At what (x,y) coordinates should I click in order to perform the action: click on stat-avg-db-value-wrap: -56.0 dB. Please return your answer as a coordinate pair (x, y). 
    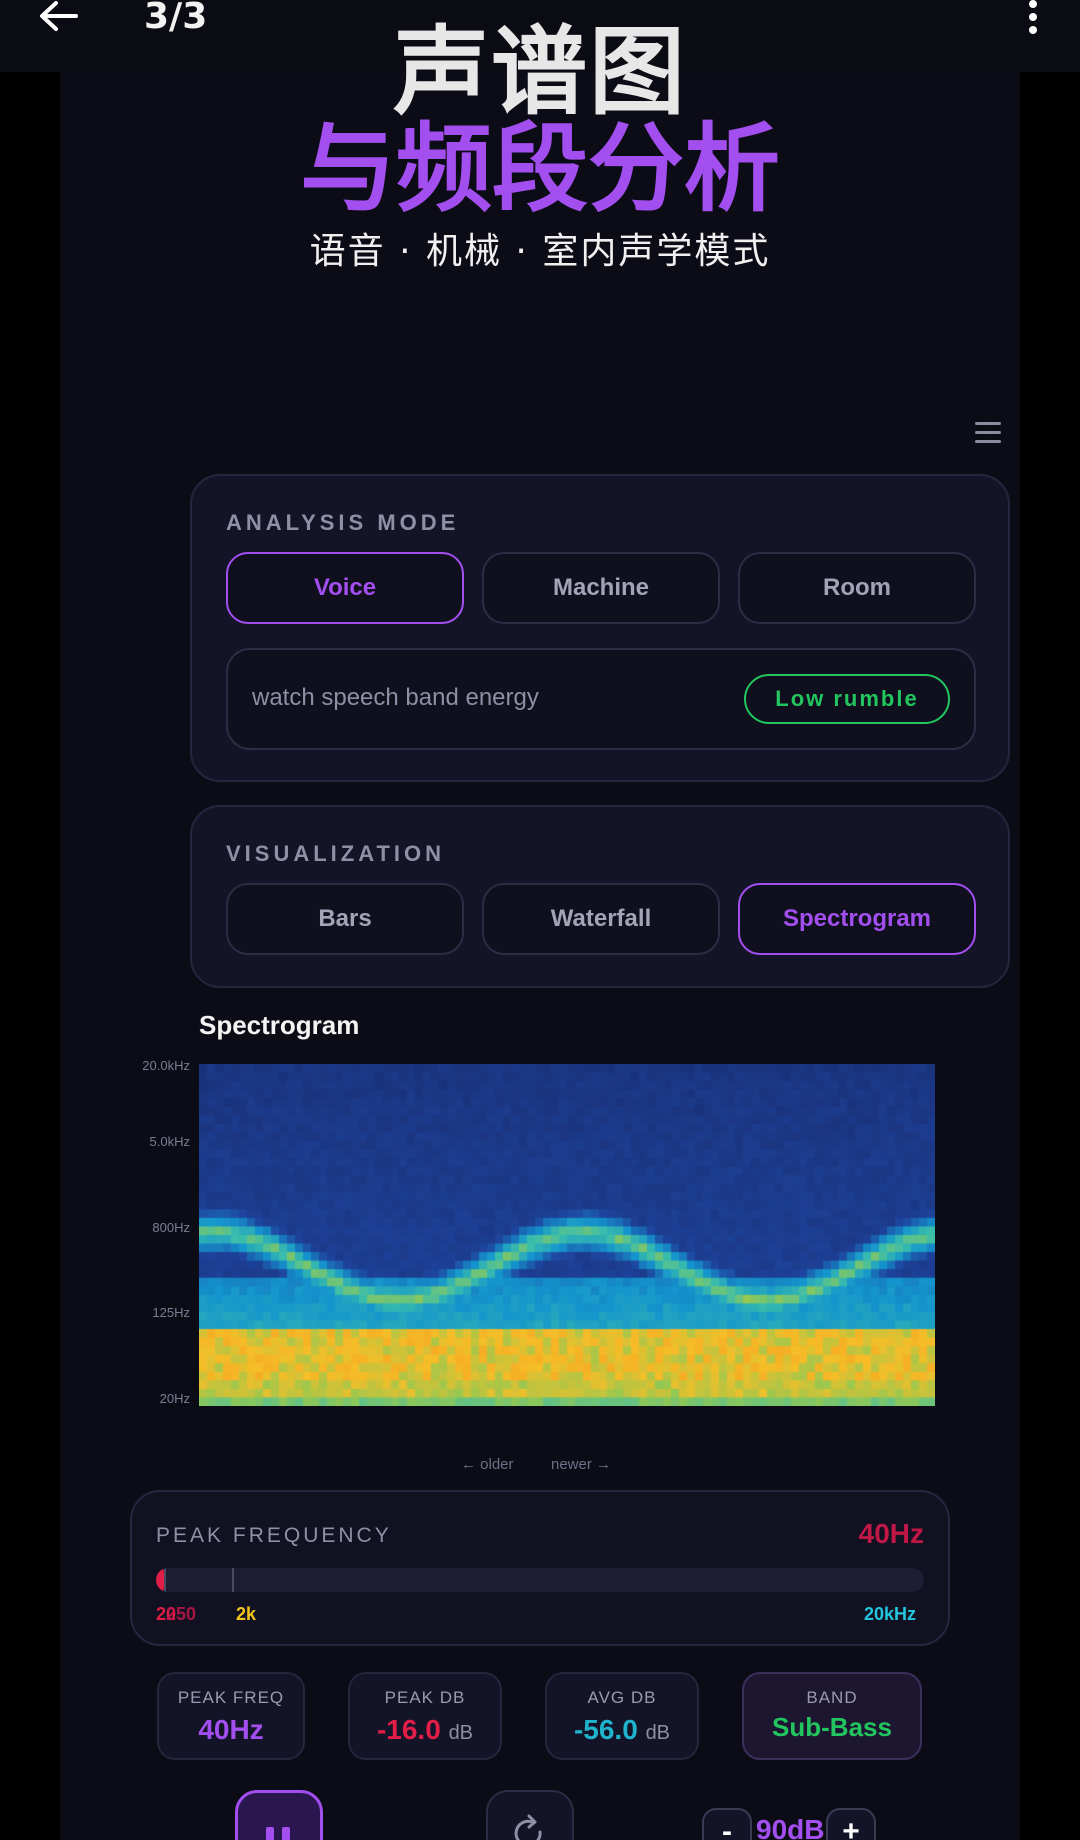
    Looking at the image, I should click on (622, 1730).